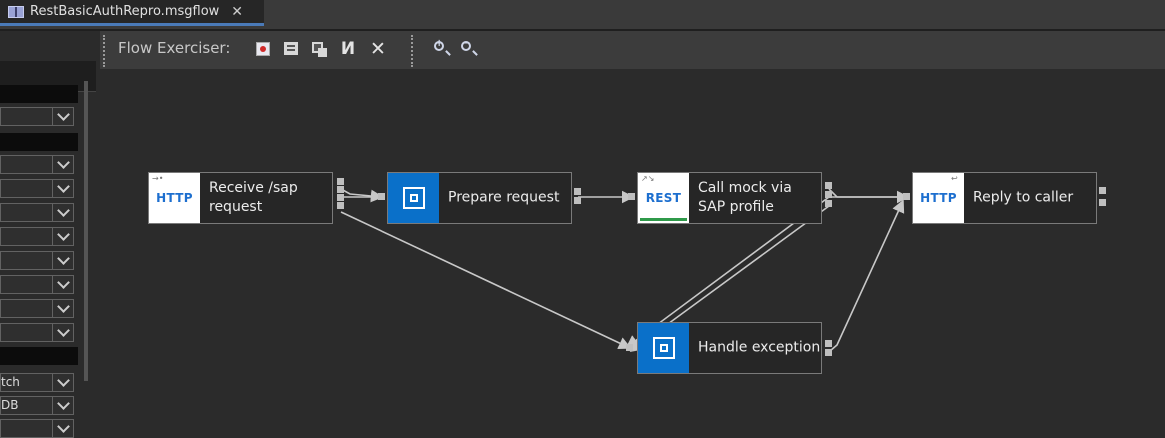 This screenshot has height=438, width=1165. What do you see at coordinates (340, 197) in the screenshot?
I see `terminal-catch` at bounding box center [340, 197].